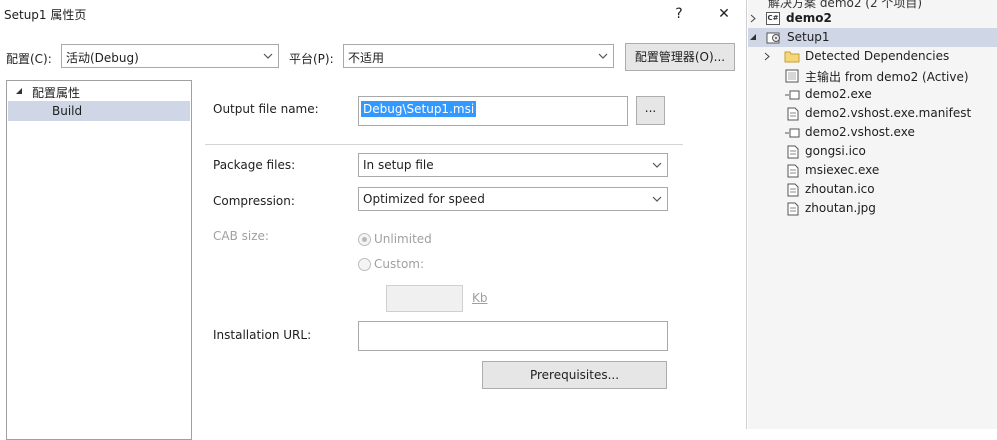 This screenshot has width=997, height=440. Describe the element at coordinates (444, 144) in the screenshot. I see `divider` at that location.